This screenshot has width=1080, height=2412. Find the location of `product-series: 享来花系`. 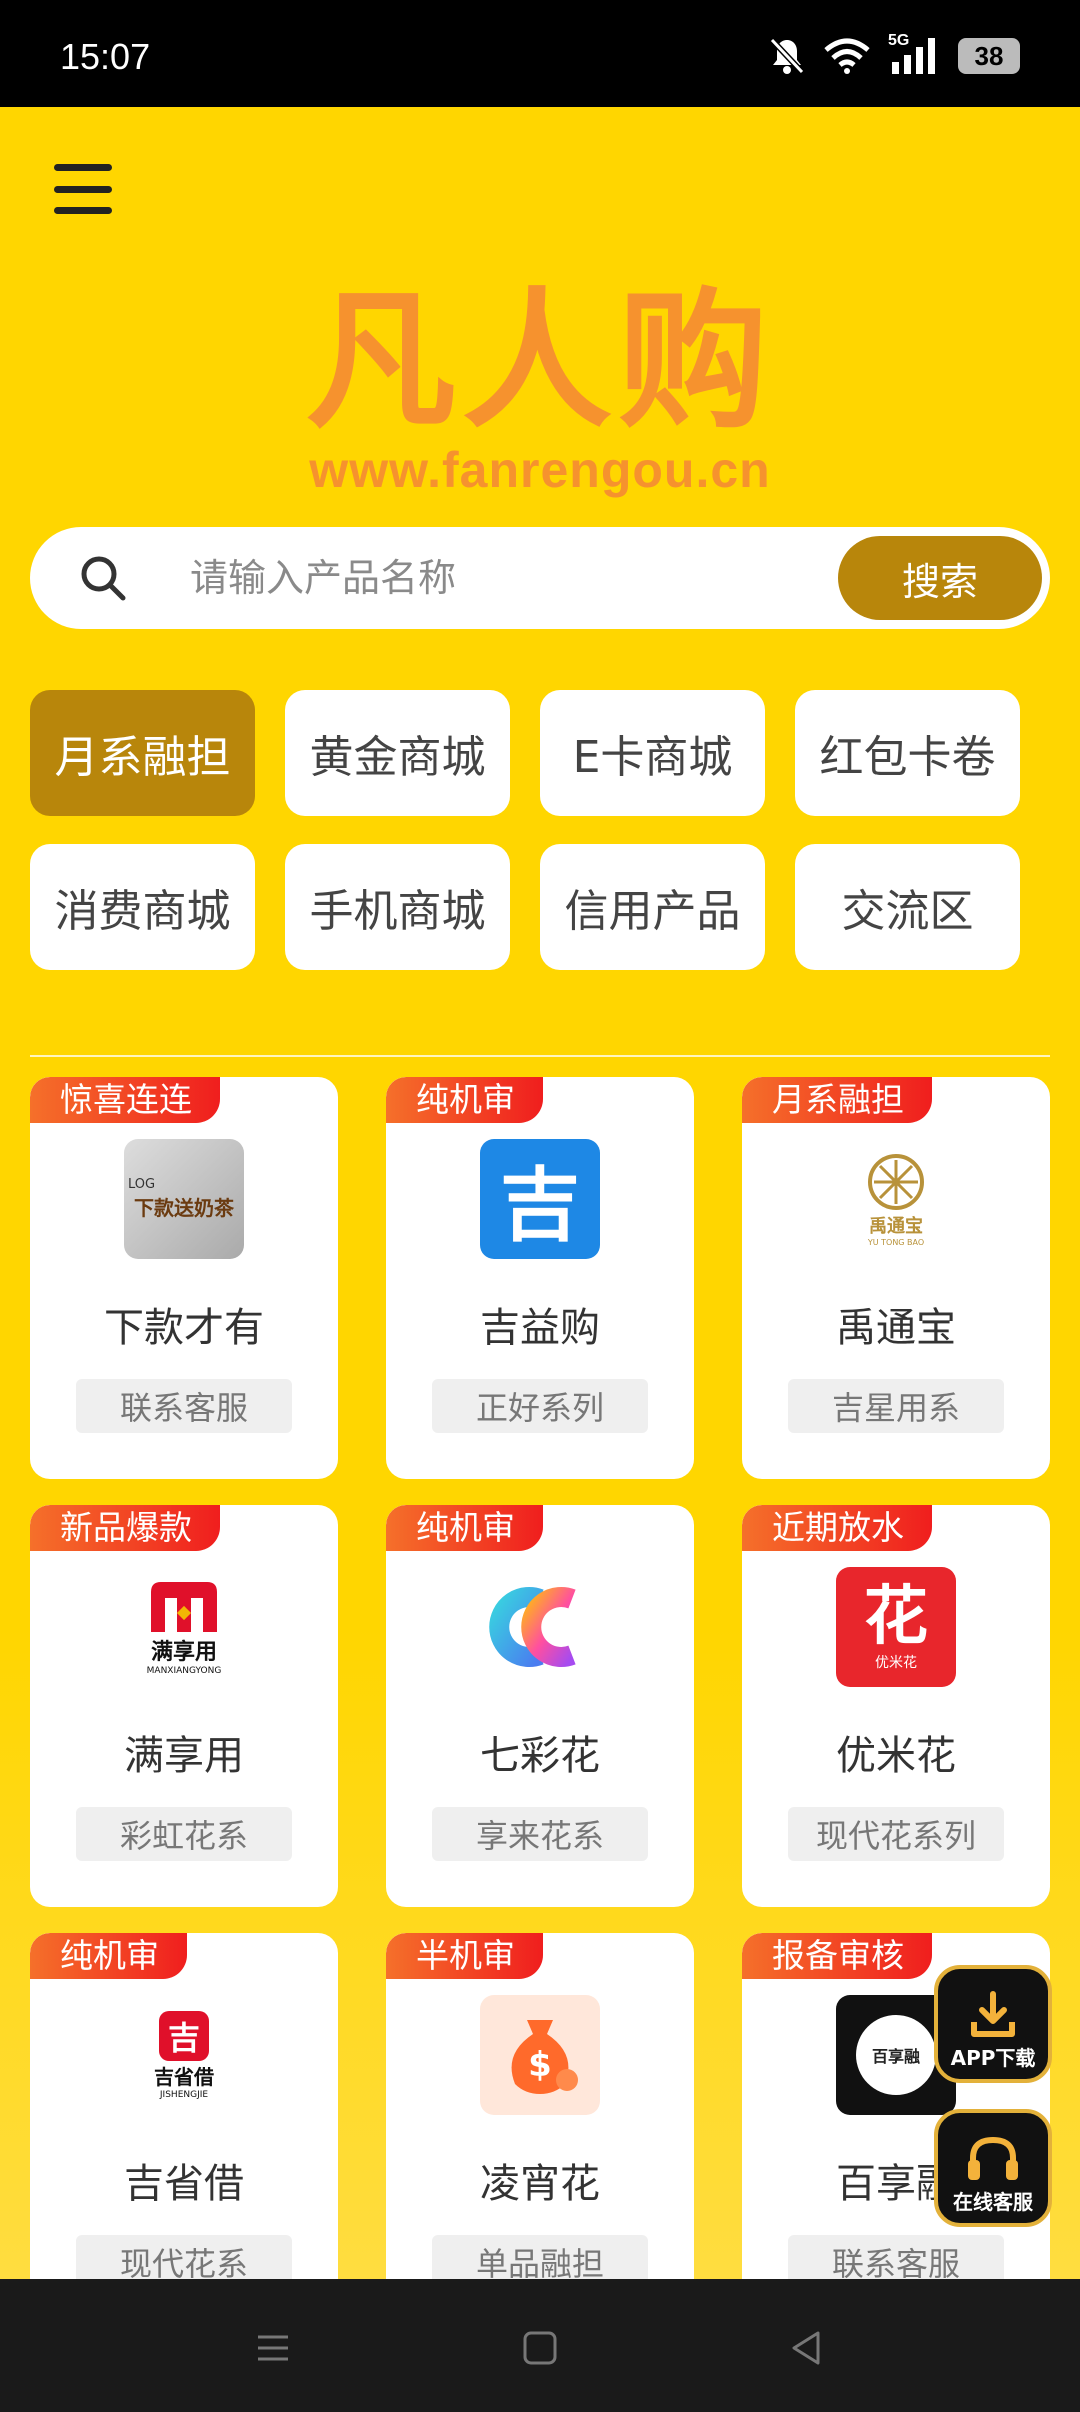

product-series: 享来花系 is located at coordinates (540, 1834).